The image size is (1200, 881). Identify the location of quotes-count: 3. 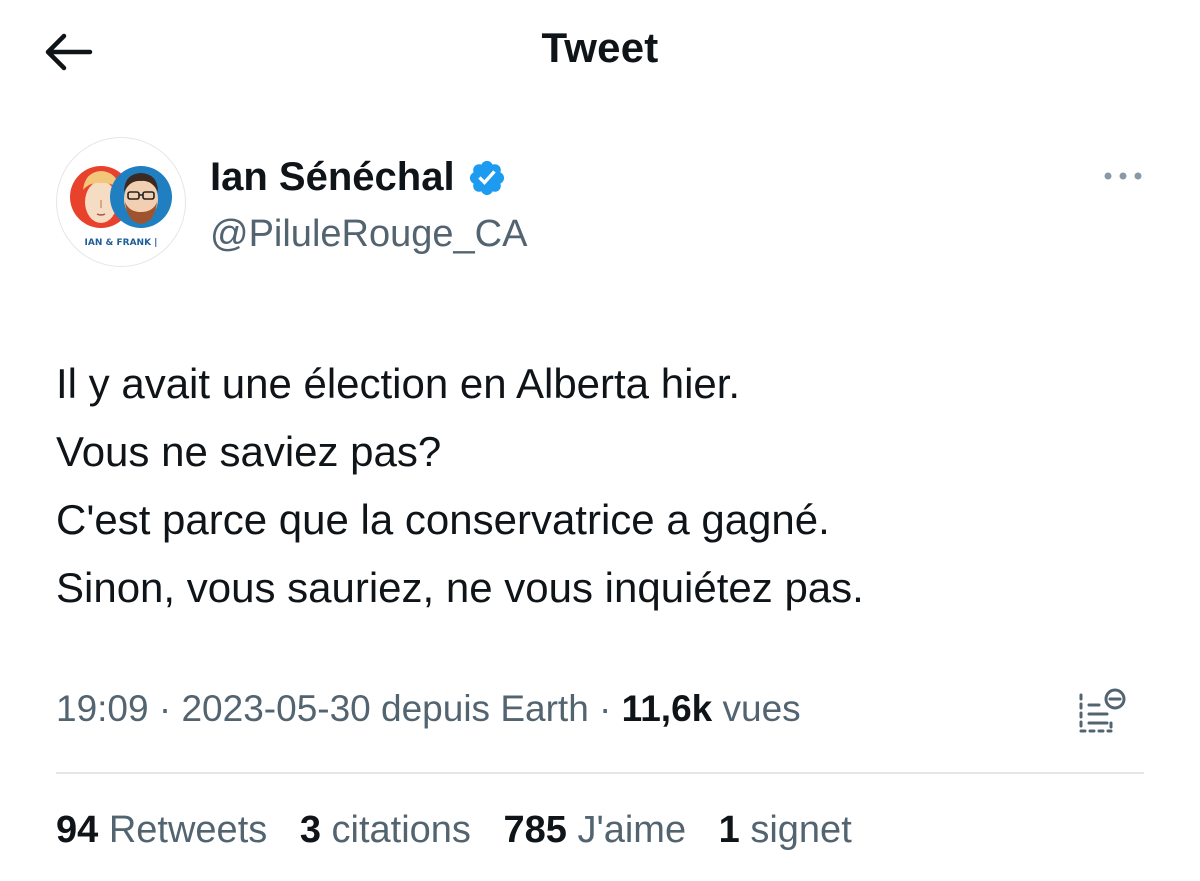
(310, 830).